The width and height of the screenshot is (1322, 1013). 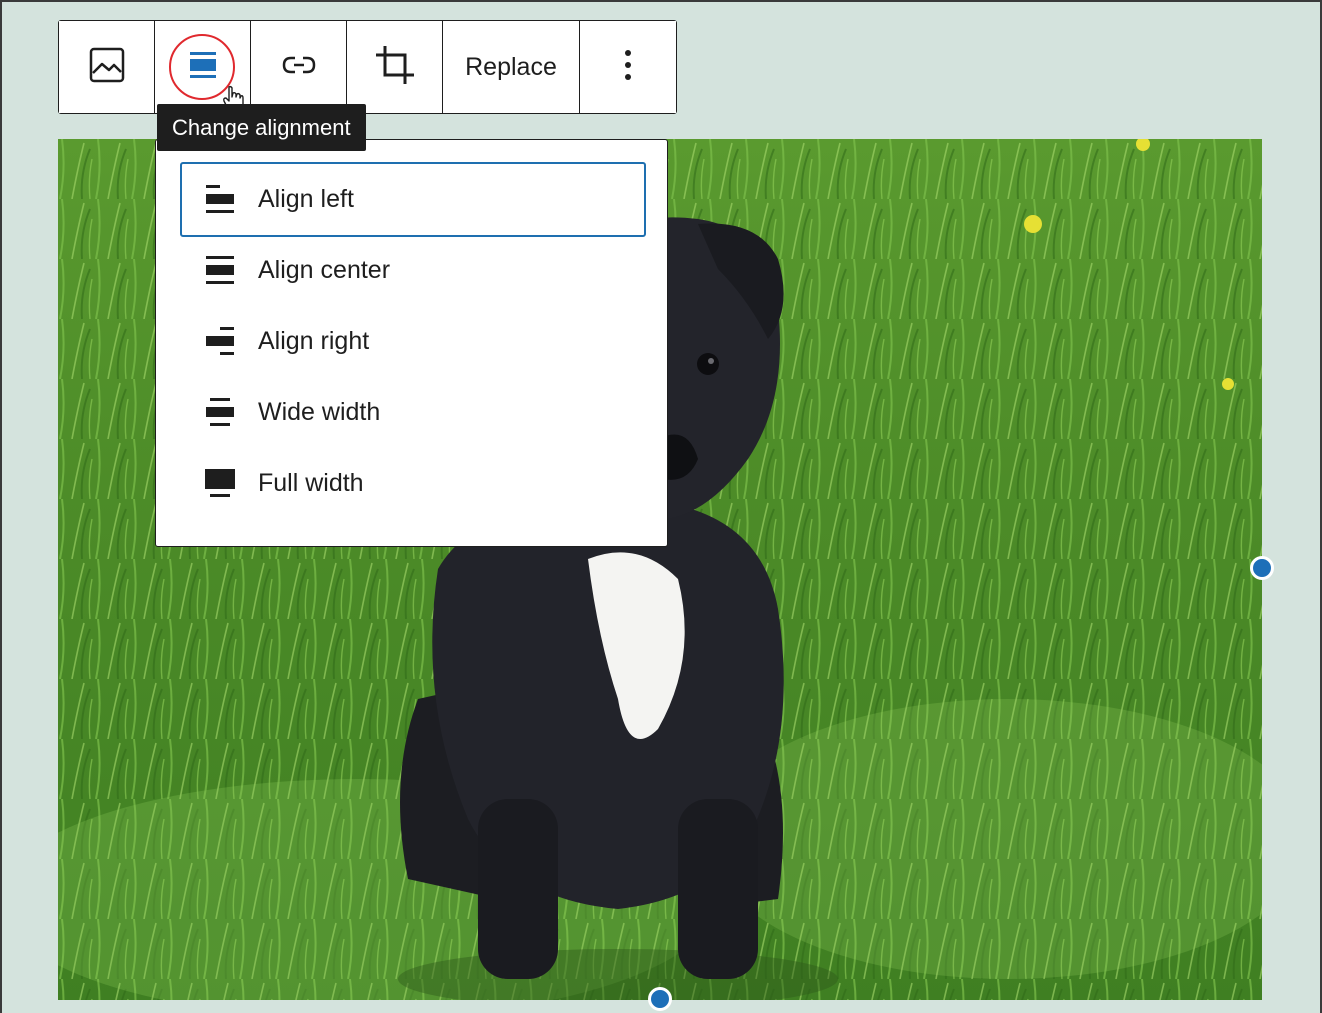 What do you see at coordinates (220, 200) in the screenshot?
I see `align-left-icon` at bounding box center [220, 200].